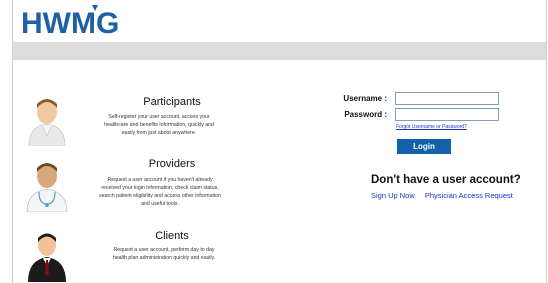 The width and height of the screenshot is (548, 283). I want to click on username-row: Username :, so click(417, 98).